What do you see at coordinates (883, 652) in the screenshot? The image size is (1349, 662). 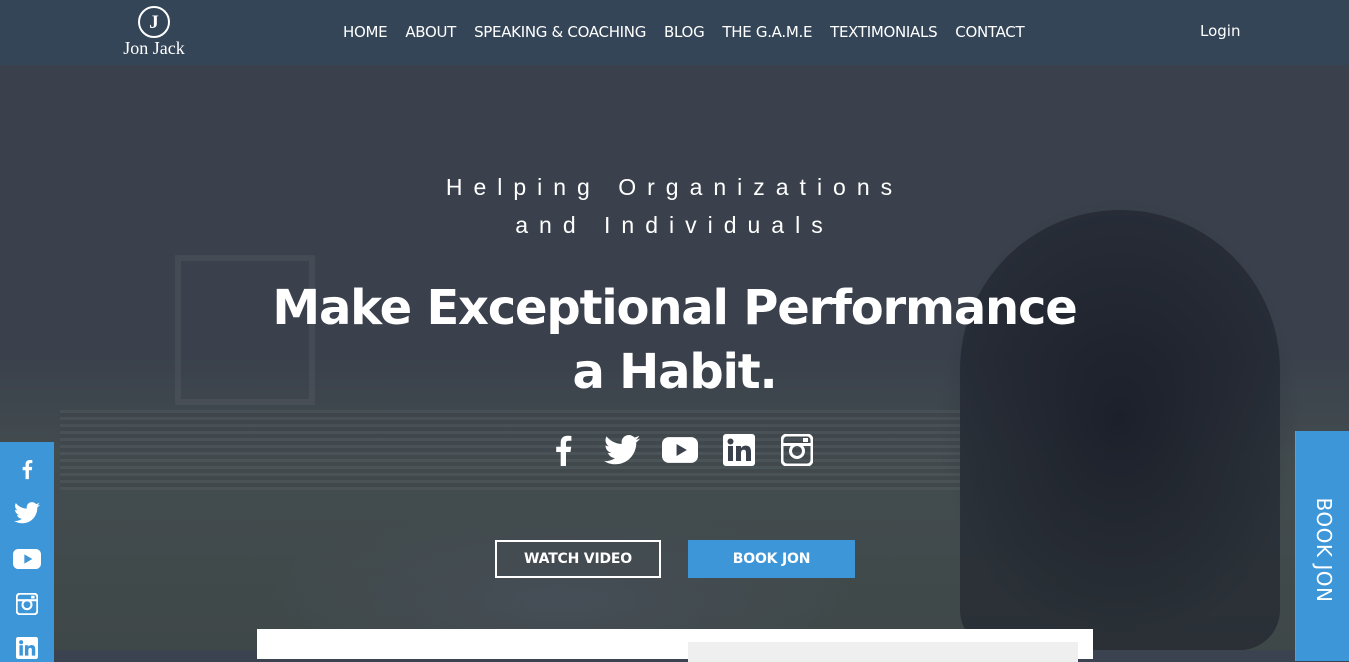 I see `content-card-strip` at bounding box center [883, 652].